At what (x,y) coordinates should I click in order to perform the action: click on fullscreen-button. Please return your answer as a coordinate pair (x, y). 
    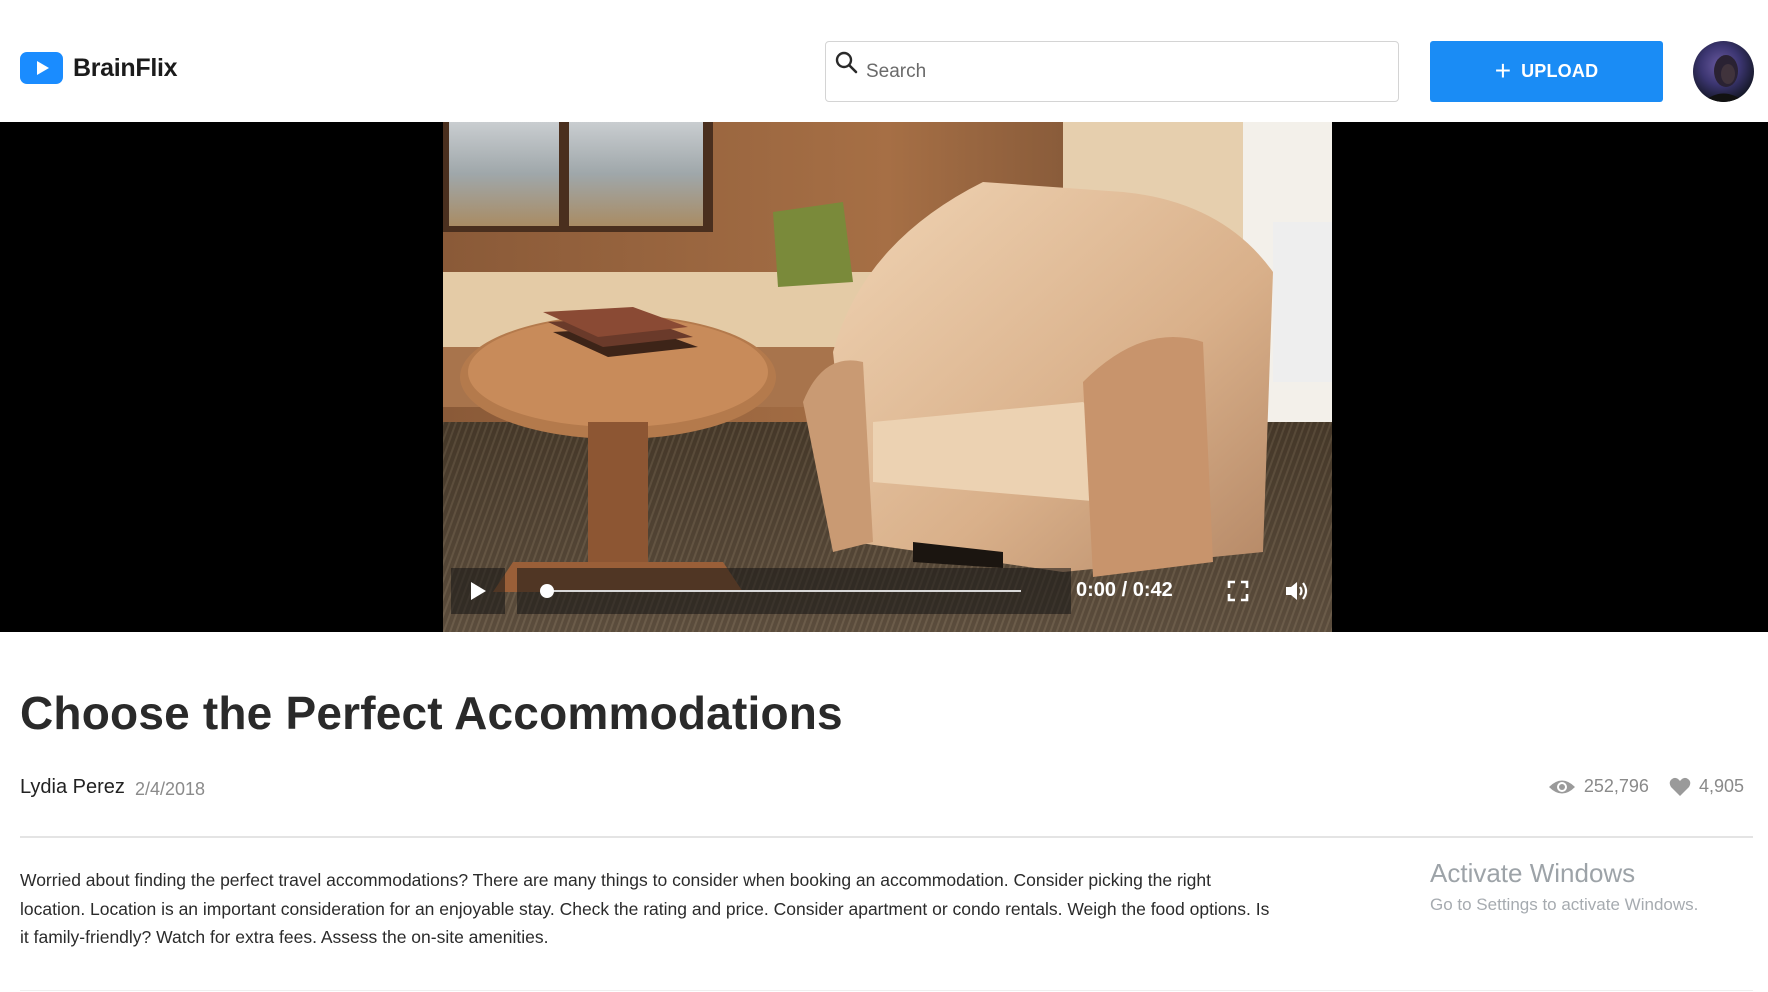
    Looking at the image, I should click on (1238, 591).